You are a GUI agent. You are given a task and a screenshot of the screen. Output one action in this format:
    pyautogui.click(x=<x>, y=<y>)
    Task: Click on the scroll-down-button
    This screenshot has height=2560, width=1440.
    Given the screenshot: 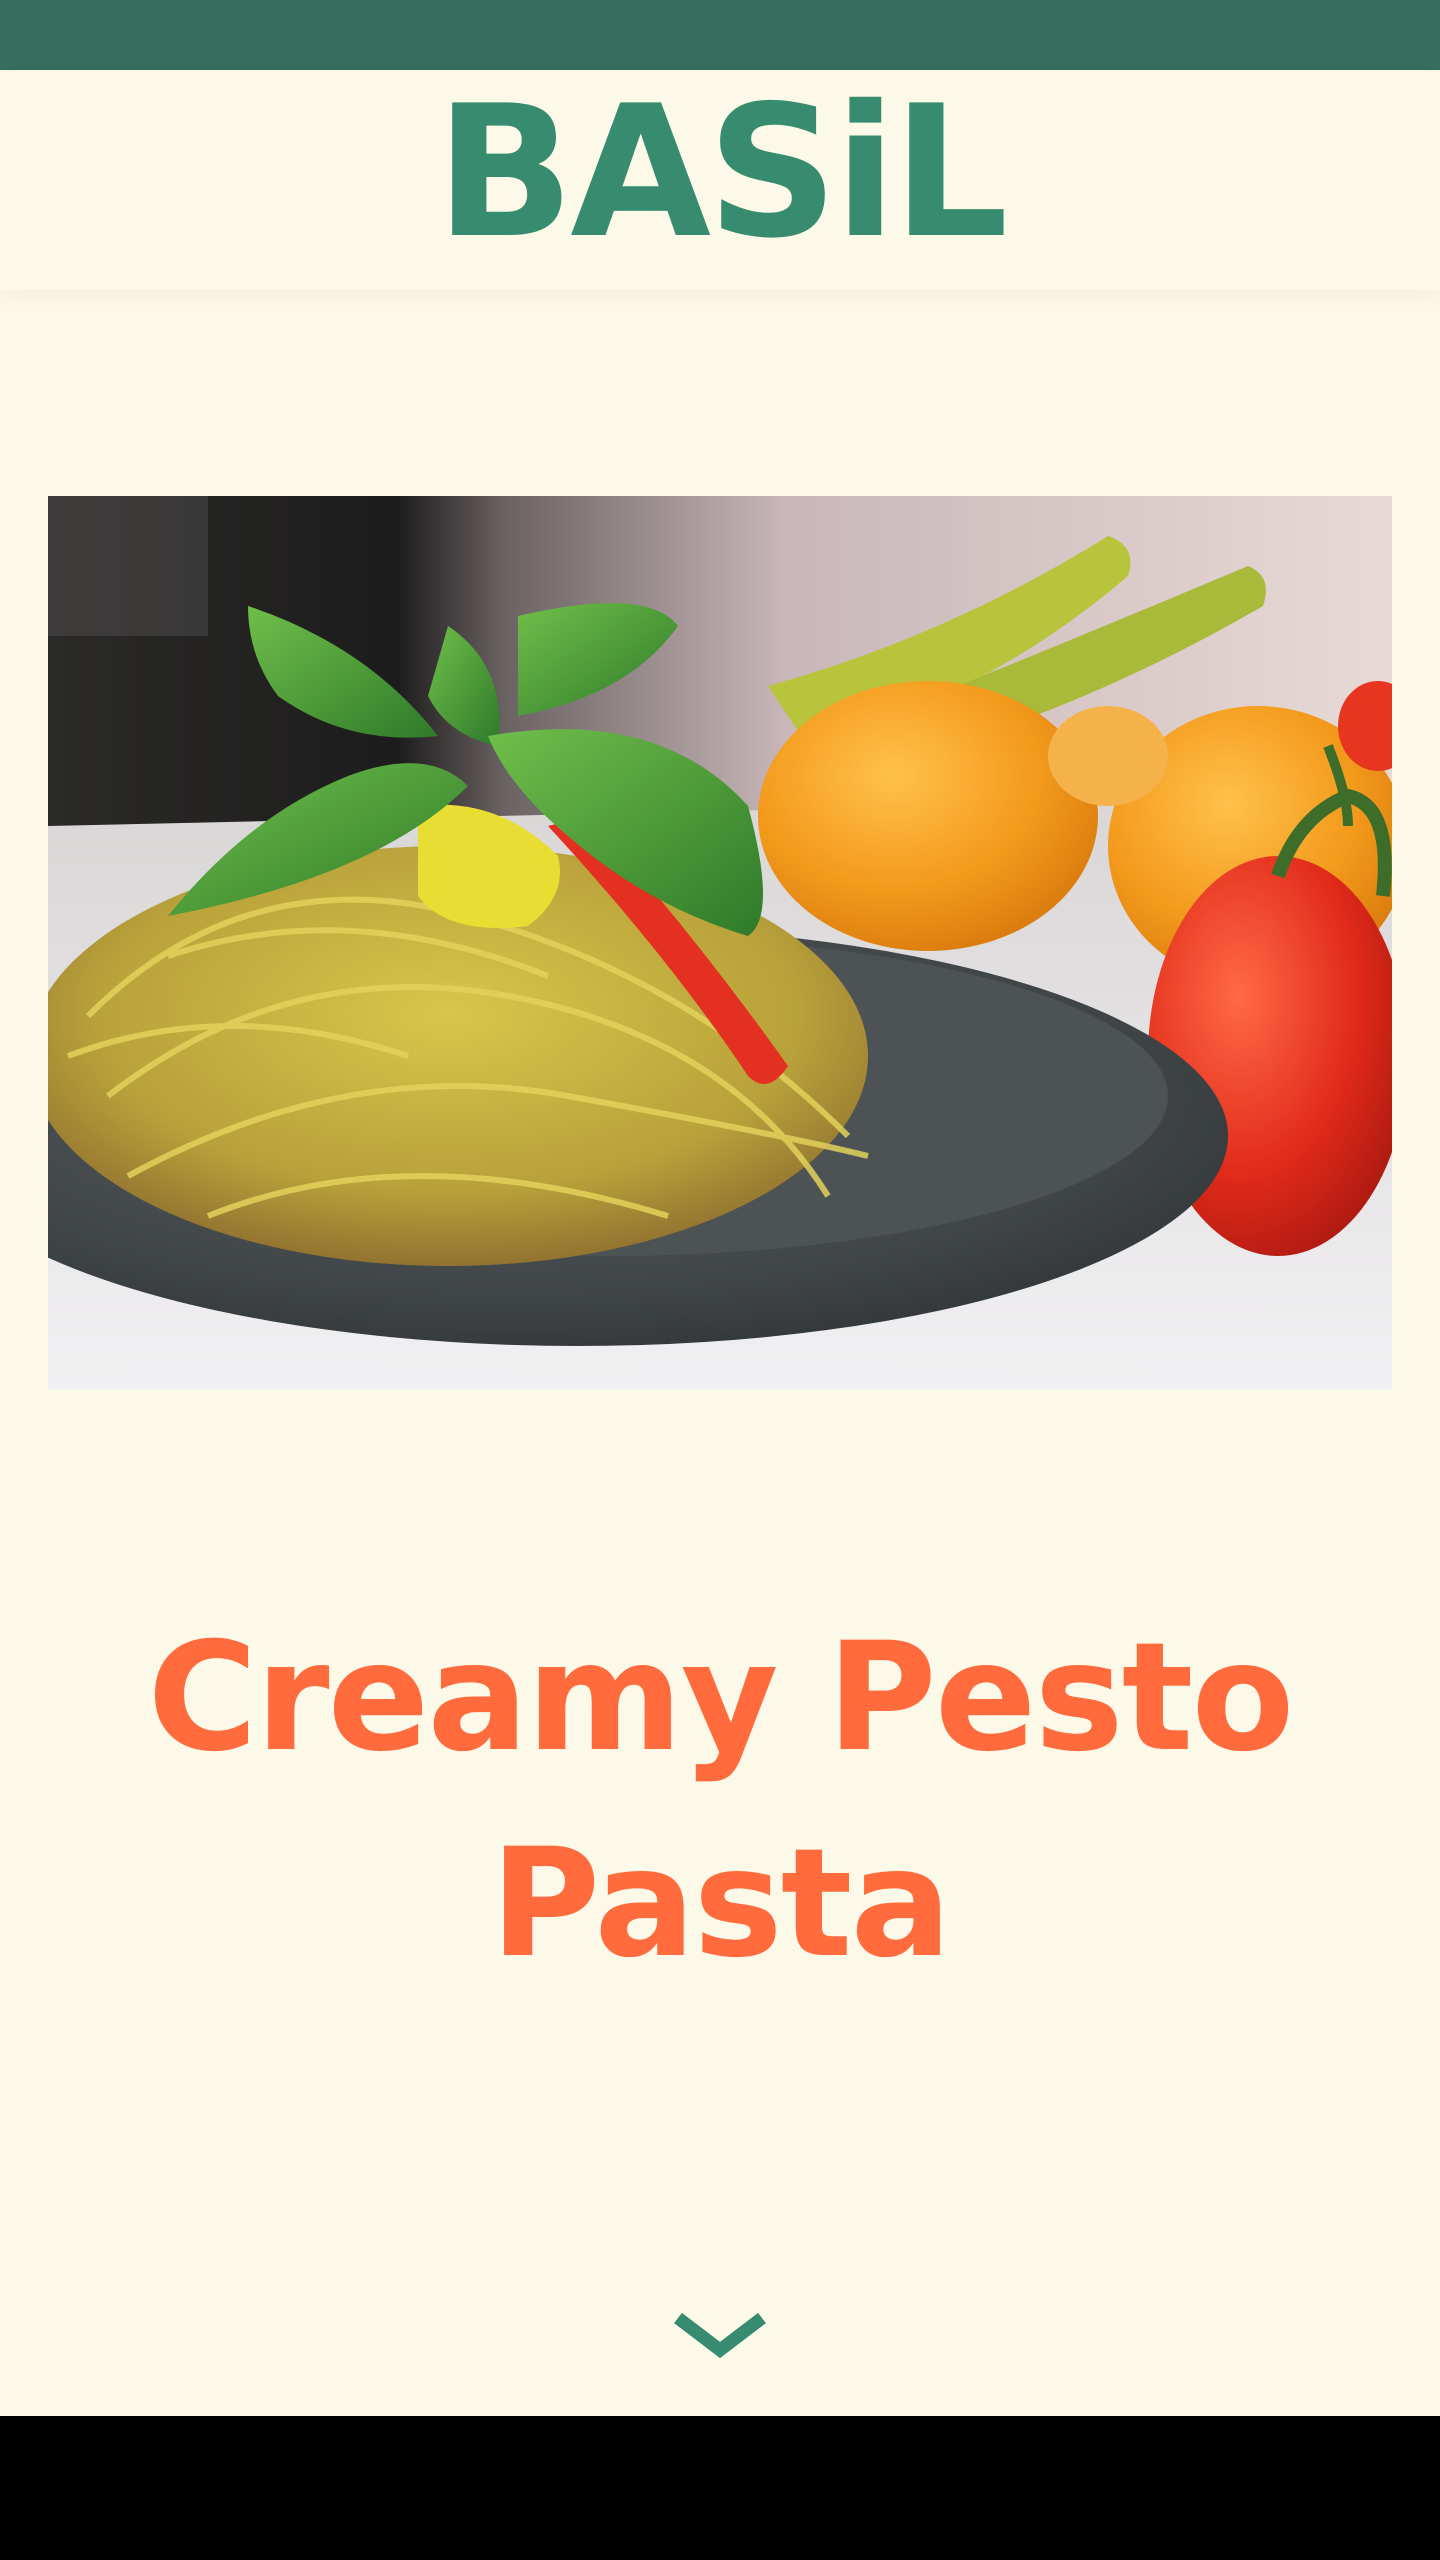 What is the action you would take?
    pyautogui.click(x=720, y=2336)
    